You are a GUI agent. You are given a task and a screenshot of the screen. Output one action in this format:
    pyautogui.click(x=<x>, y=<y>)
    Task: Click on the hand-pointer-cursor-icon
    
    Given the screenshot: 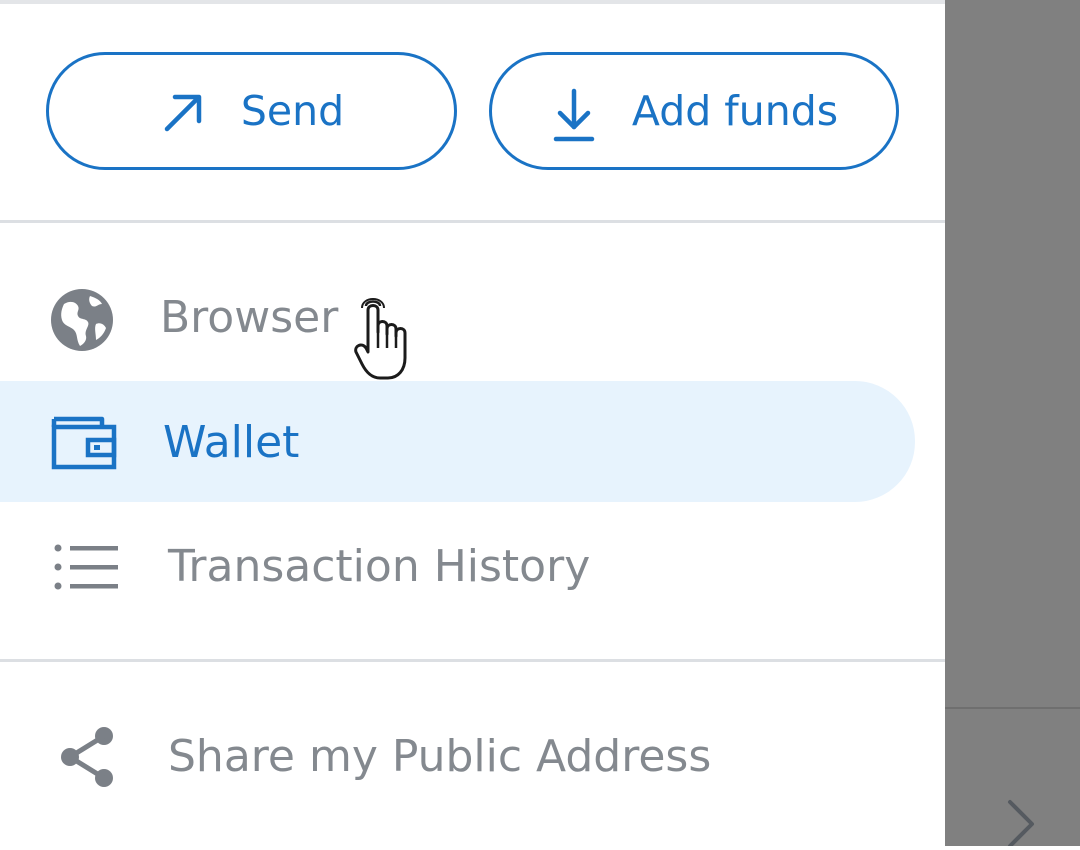 What is the action you would take?
    pyautogui.click(x=384, y=342)
    